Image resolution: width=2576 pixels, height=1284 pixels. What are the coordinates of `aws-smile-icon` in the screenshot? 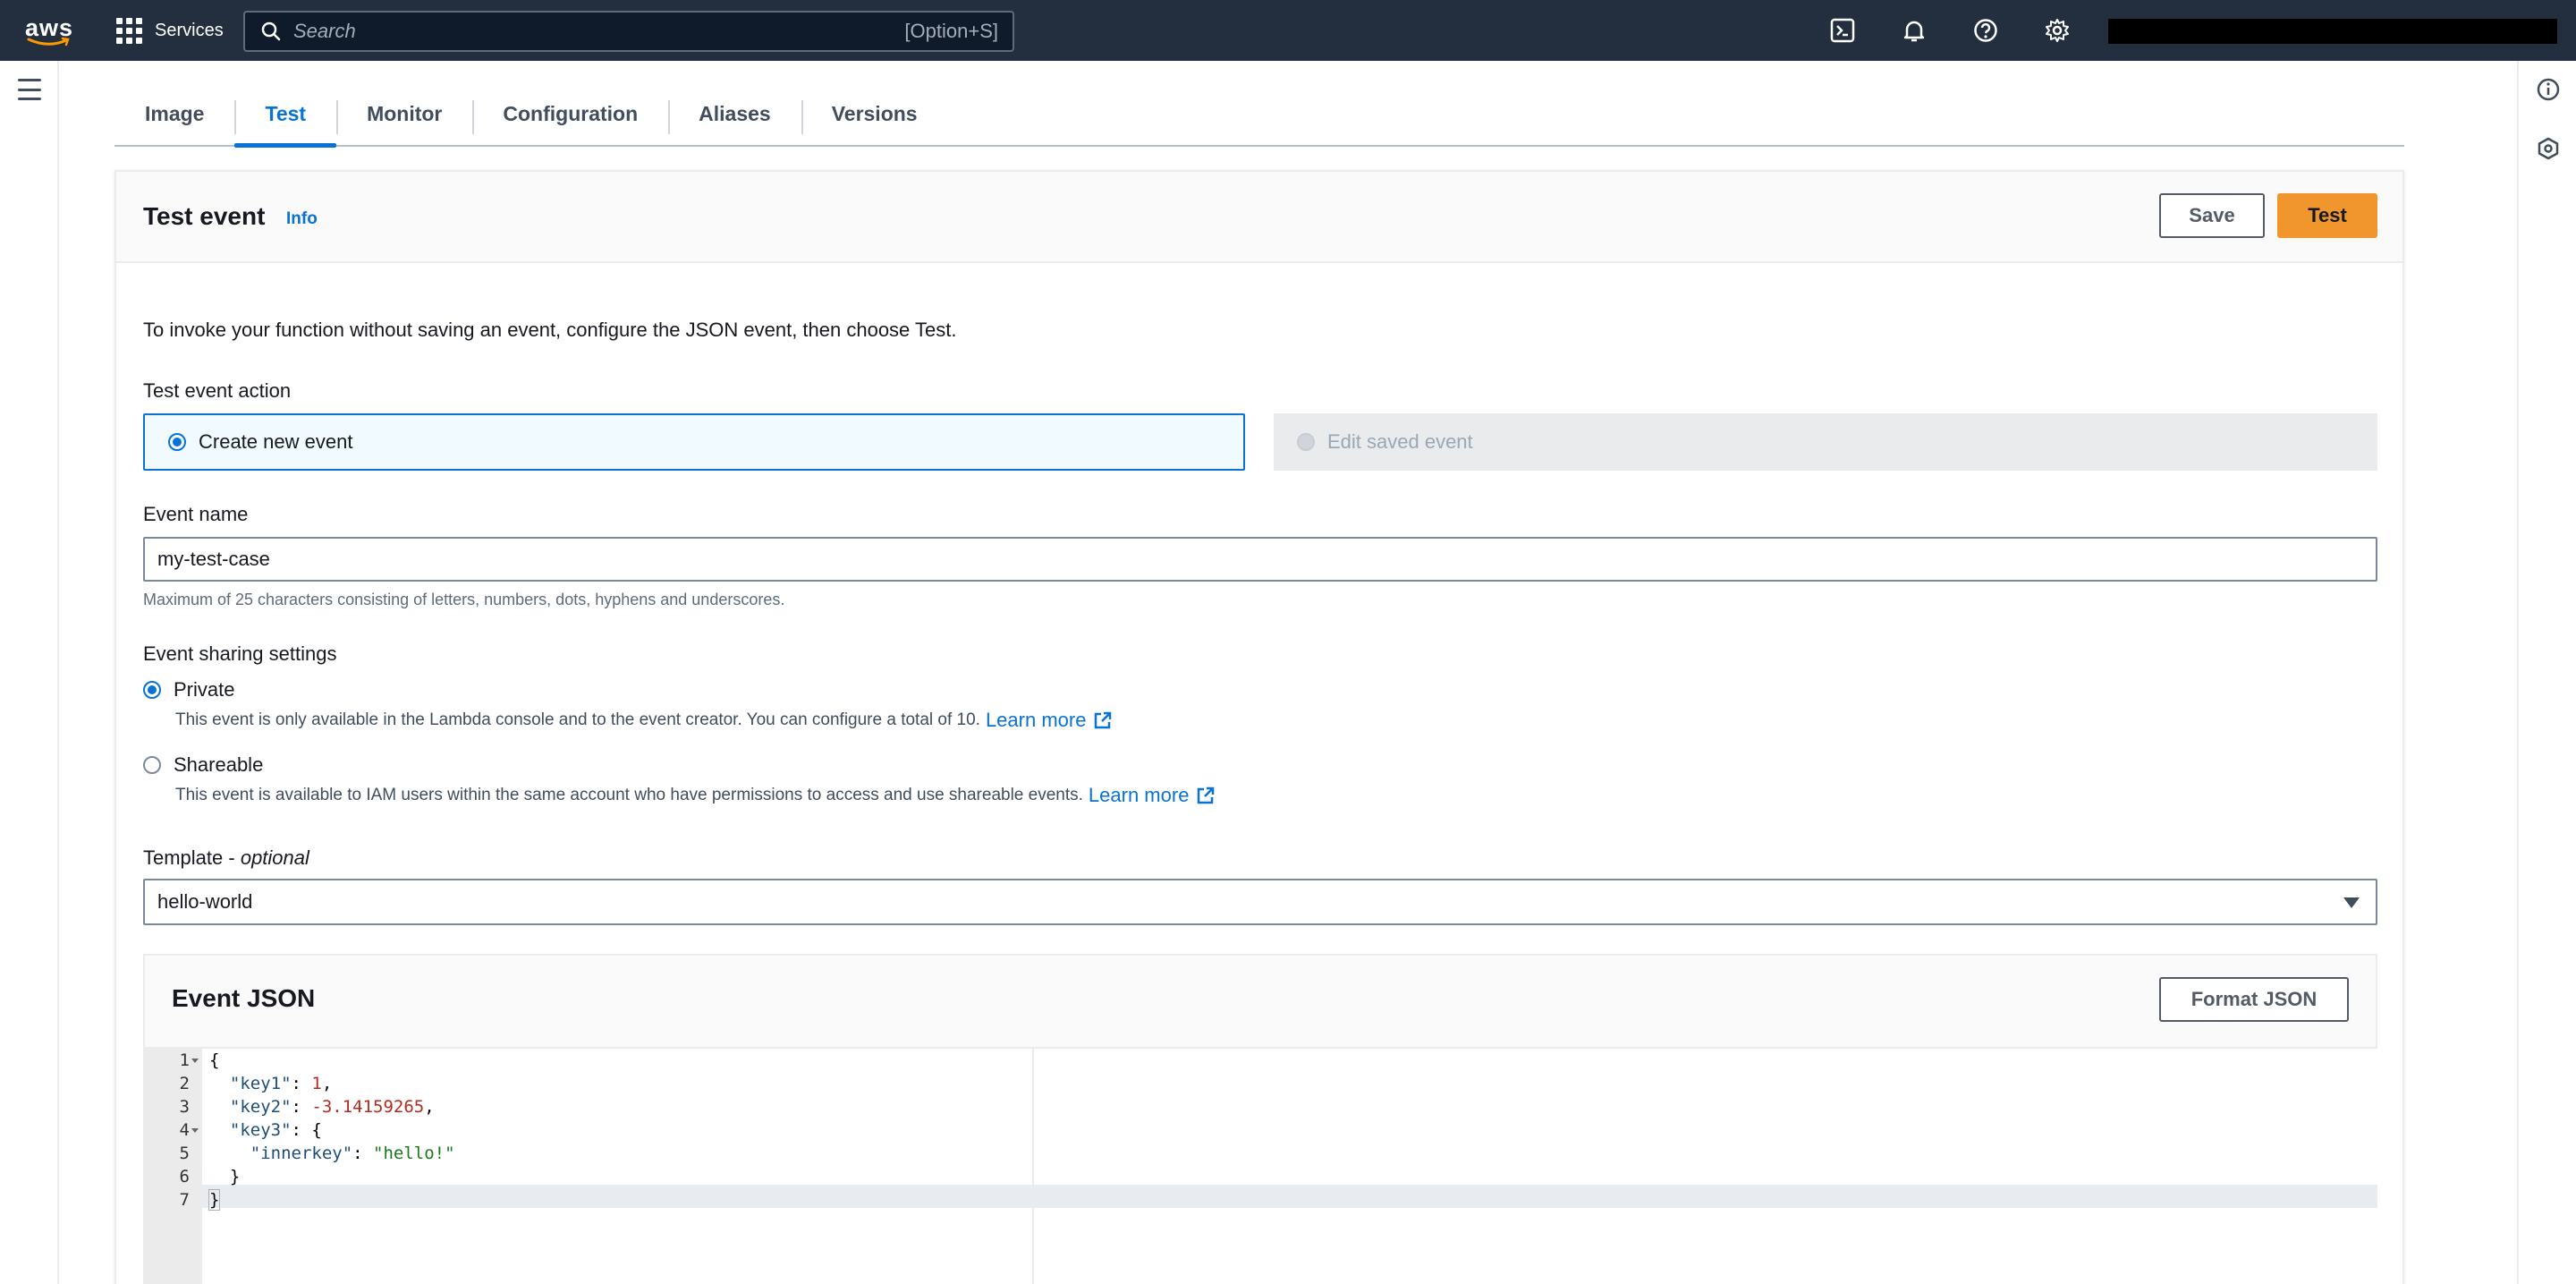 It's located at (48, 42).